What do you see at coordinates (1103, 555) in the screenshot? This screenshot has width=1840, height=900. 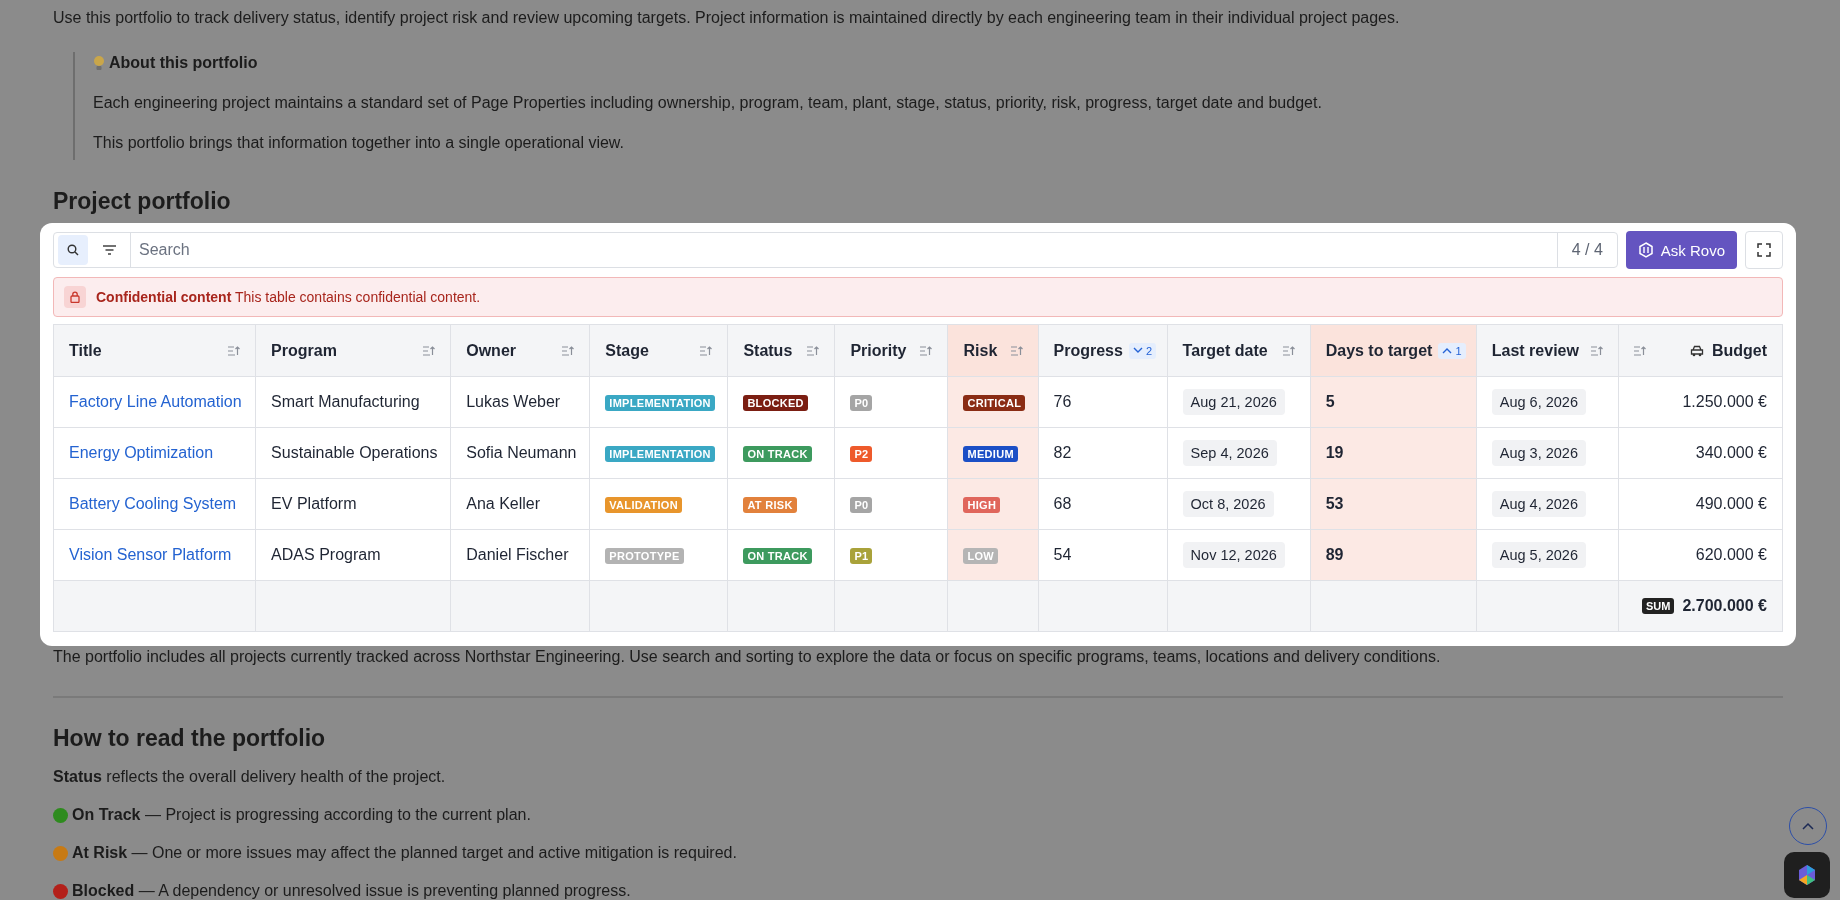 I see `table-cell: 54` at bounding box center [1103, 555].